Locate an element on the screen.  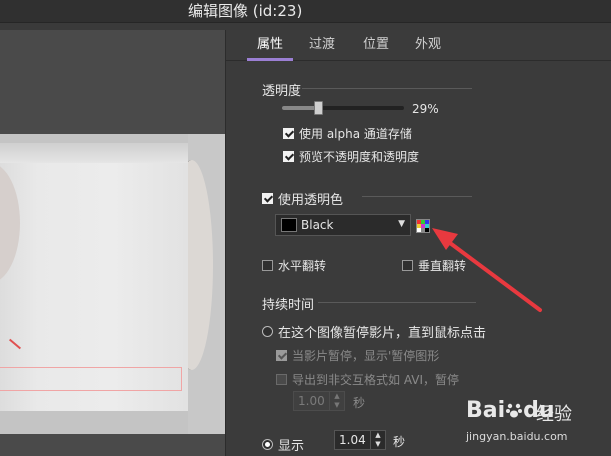
export-pause-option: 导出到非交互格式如 AVI，暂停 is located at coordinates (367, 379).